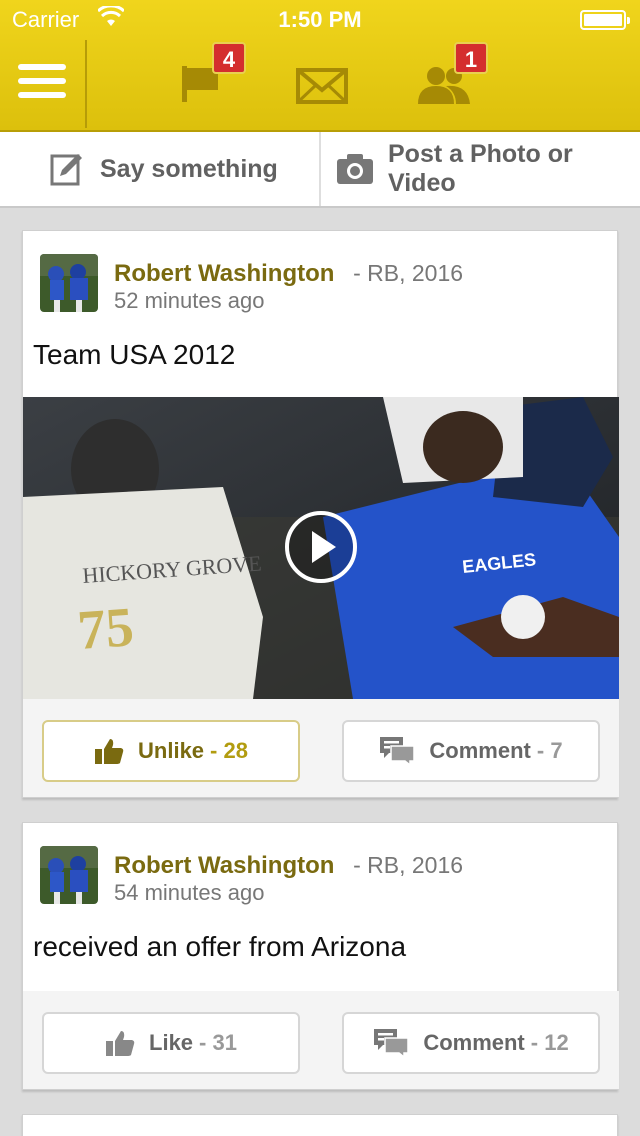 The image size is (640, 1136). I want to click on post-photo-button: Post a Photo or Video, so click(486, 169).